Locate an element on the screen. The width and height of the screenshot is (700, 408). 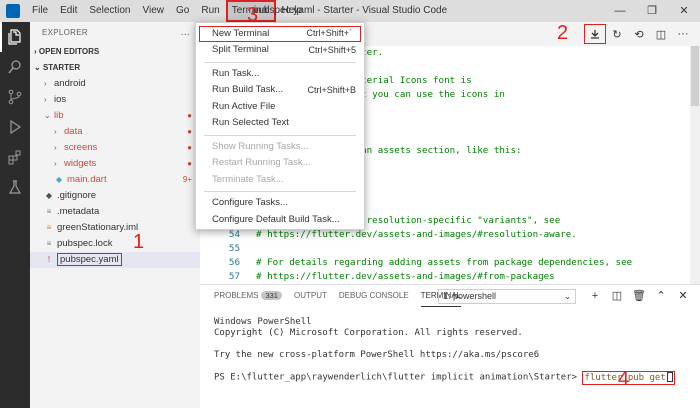
terminal-select-value: 1: powershell is located at coordinates (470, 296).